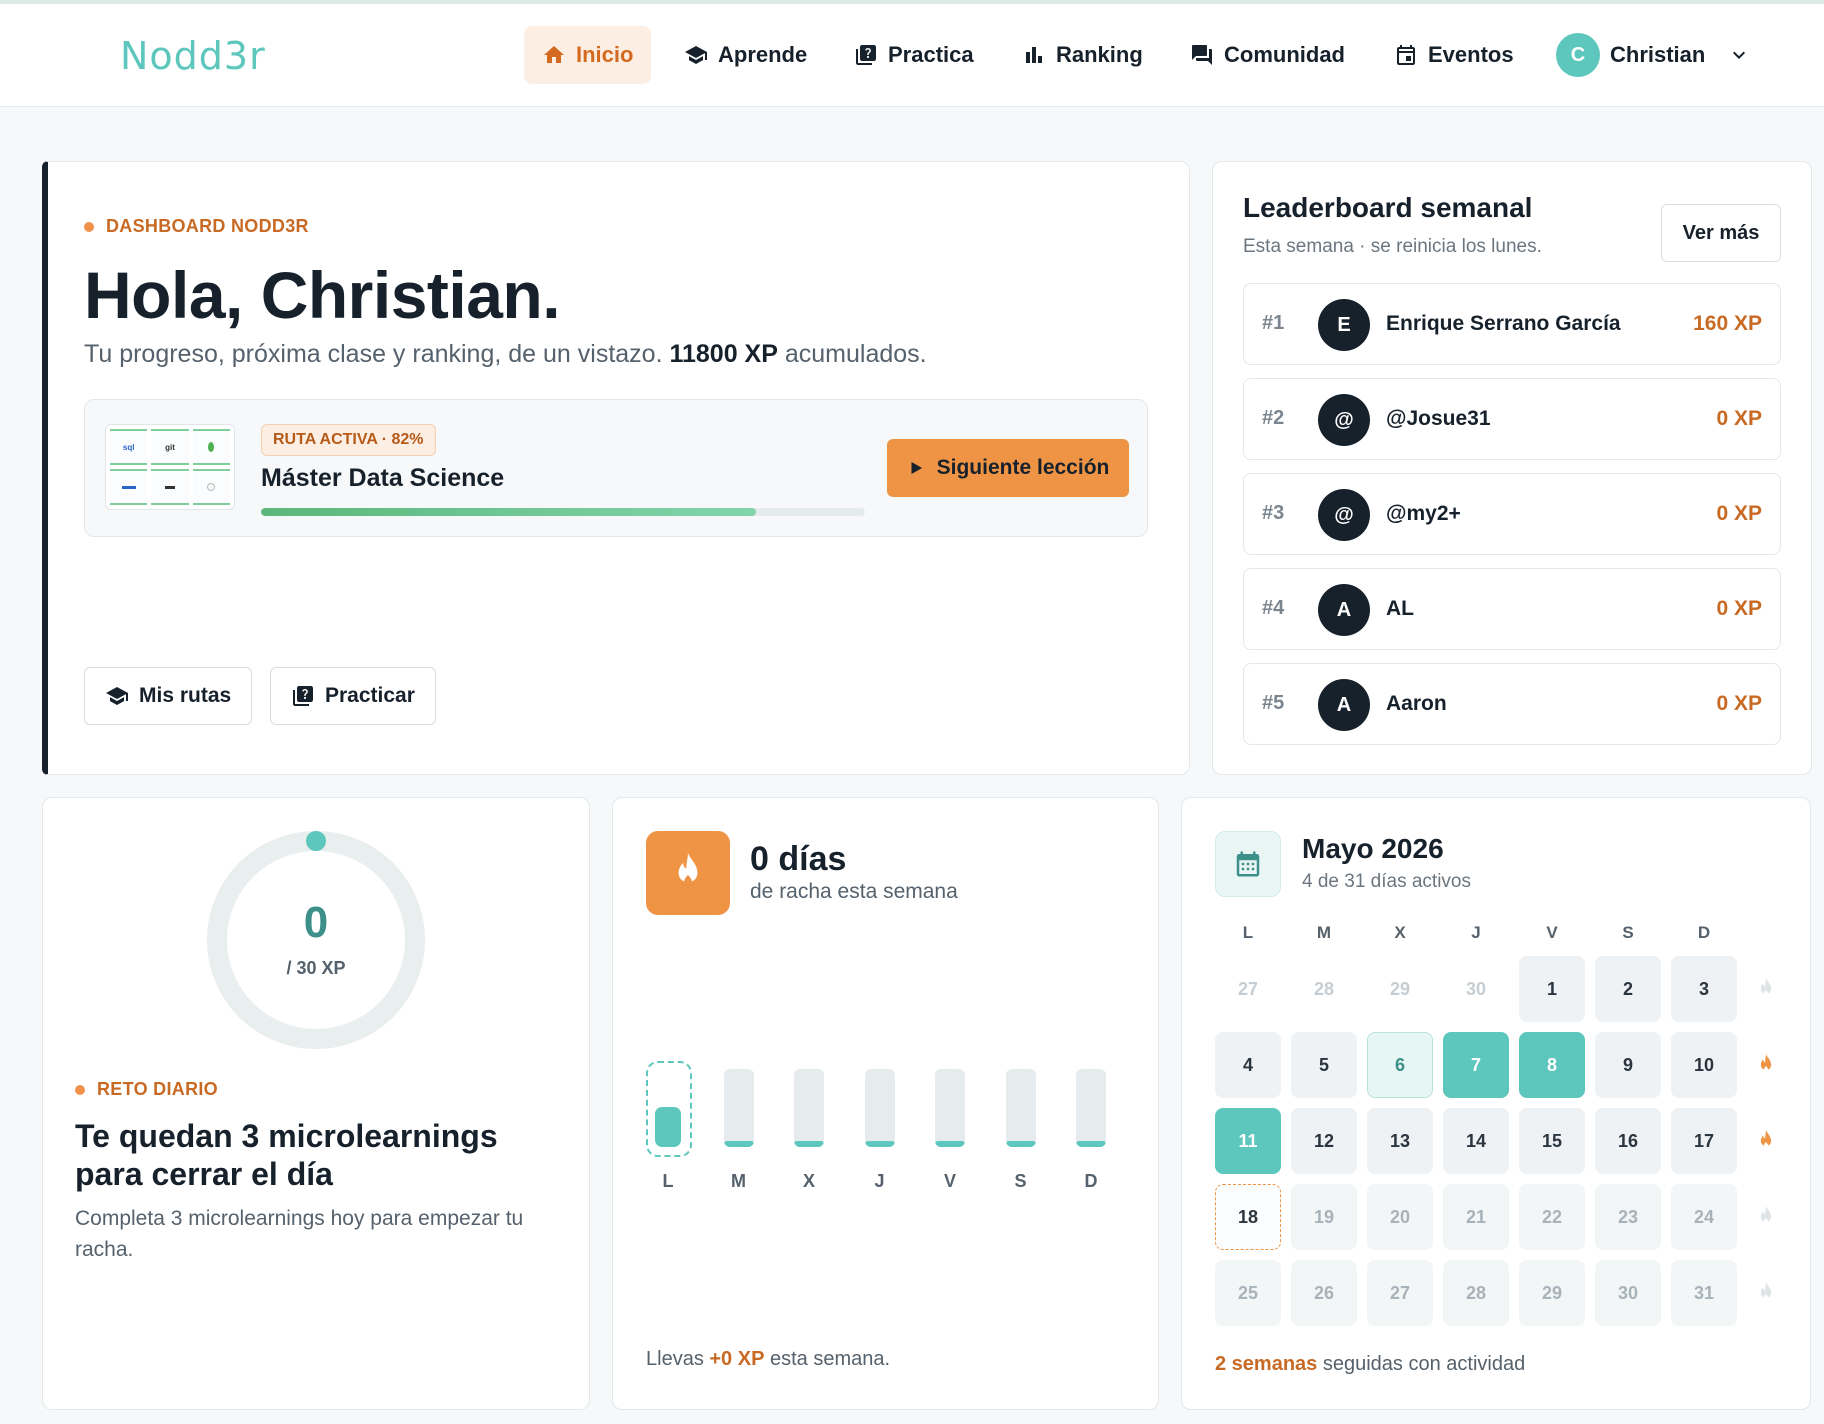 The image size is (1824, 1424). I want to click on calendar-day: 25, so click(1248, 1293).